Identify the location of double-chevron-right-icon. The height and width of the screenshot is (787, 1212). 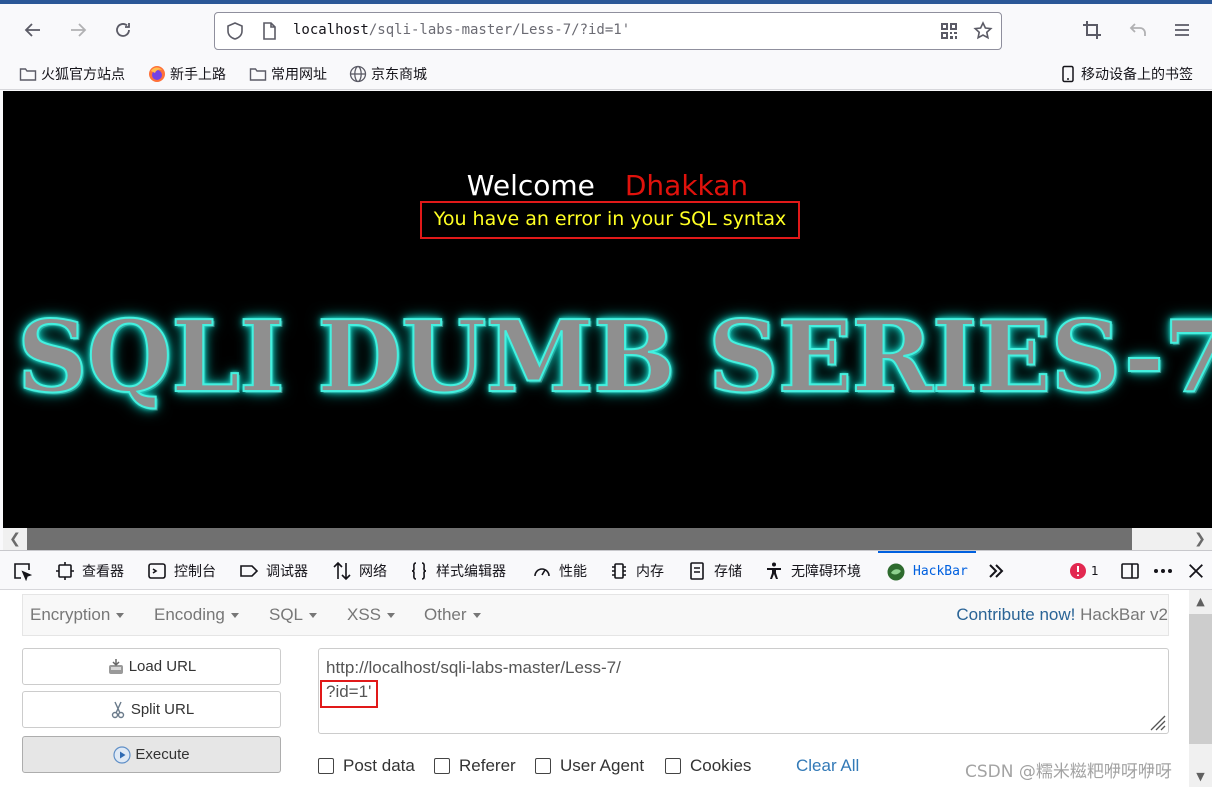
(996, 570).